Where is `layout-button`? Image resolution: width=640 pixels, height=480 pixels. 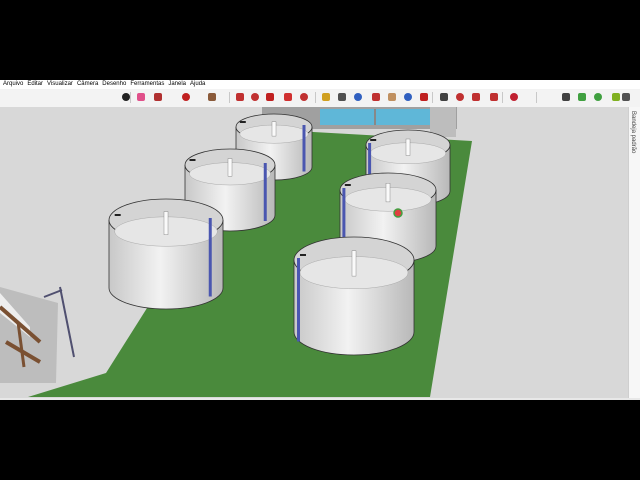 layout-button is located at coordinates (598, 97).